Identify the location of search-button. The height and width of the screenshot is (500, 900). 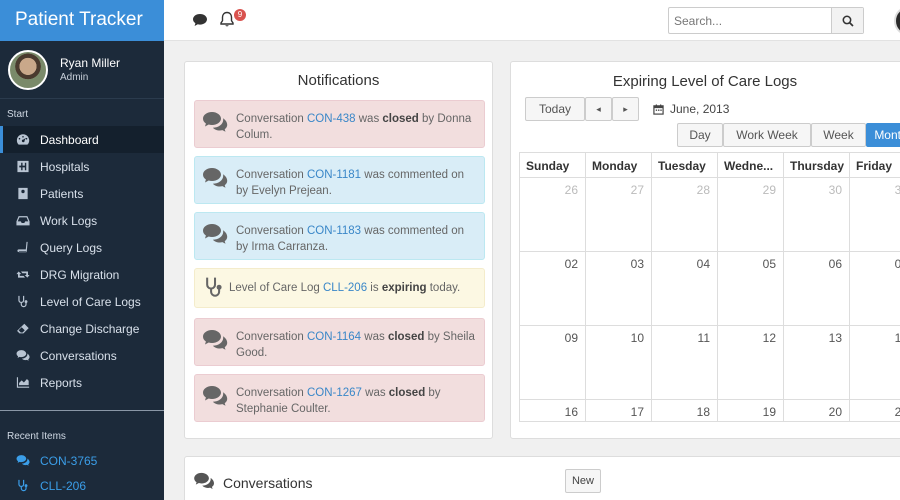
(847, 20).